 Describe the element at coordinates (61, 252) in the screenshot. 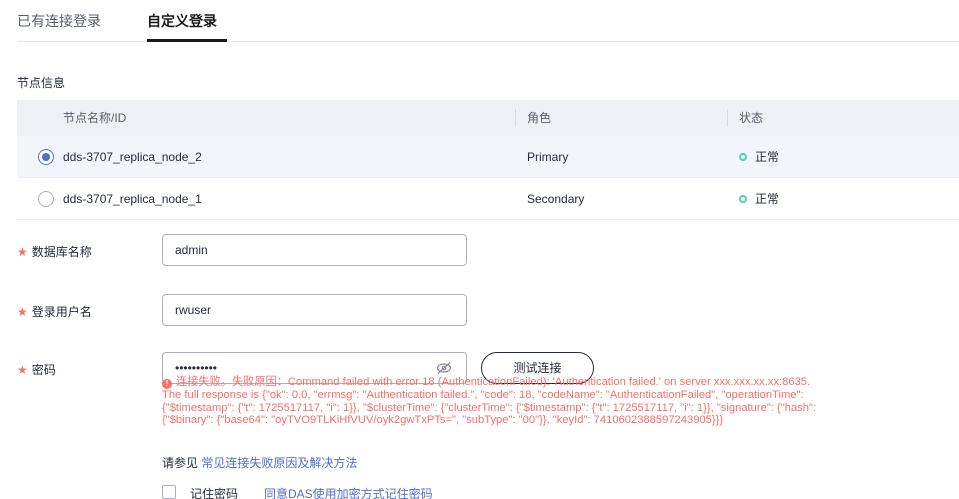

I see `db-name-label-text: 数据库名称` at that location.